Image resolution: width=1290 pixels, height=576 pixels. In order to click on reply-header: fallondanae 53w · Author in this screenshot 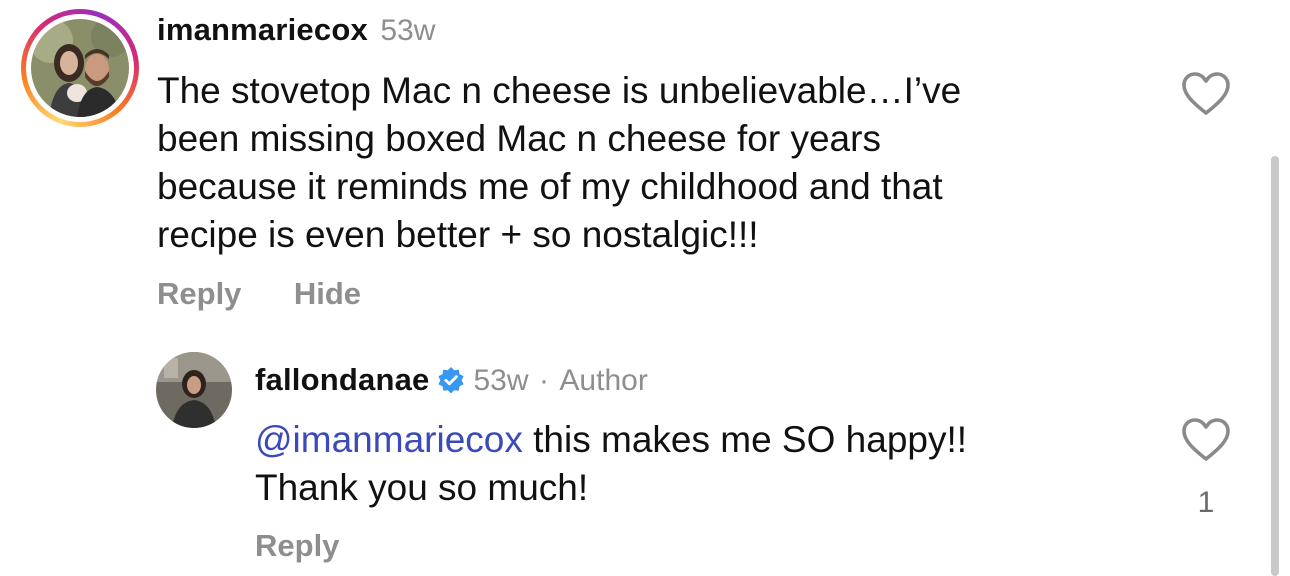, I will do `click(451, 380)`.